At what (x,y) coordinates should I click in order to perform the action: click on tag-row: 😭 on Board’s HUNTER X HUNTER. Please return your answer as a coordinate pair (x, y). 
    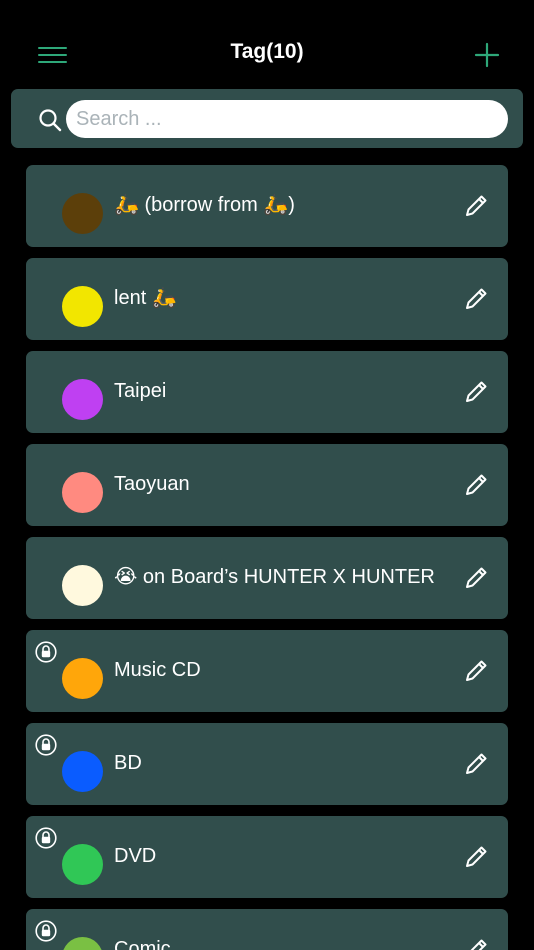
    Looking at the image, I should click on (267, 578).